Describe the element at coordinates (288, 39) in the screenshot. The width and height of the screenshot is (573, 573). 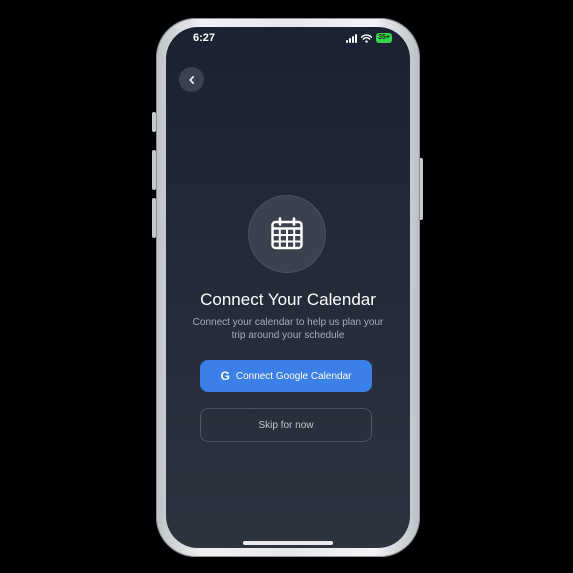
I see `status-bar: 6:27 35+` at that location.